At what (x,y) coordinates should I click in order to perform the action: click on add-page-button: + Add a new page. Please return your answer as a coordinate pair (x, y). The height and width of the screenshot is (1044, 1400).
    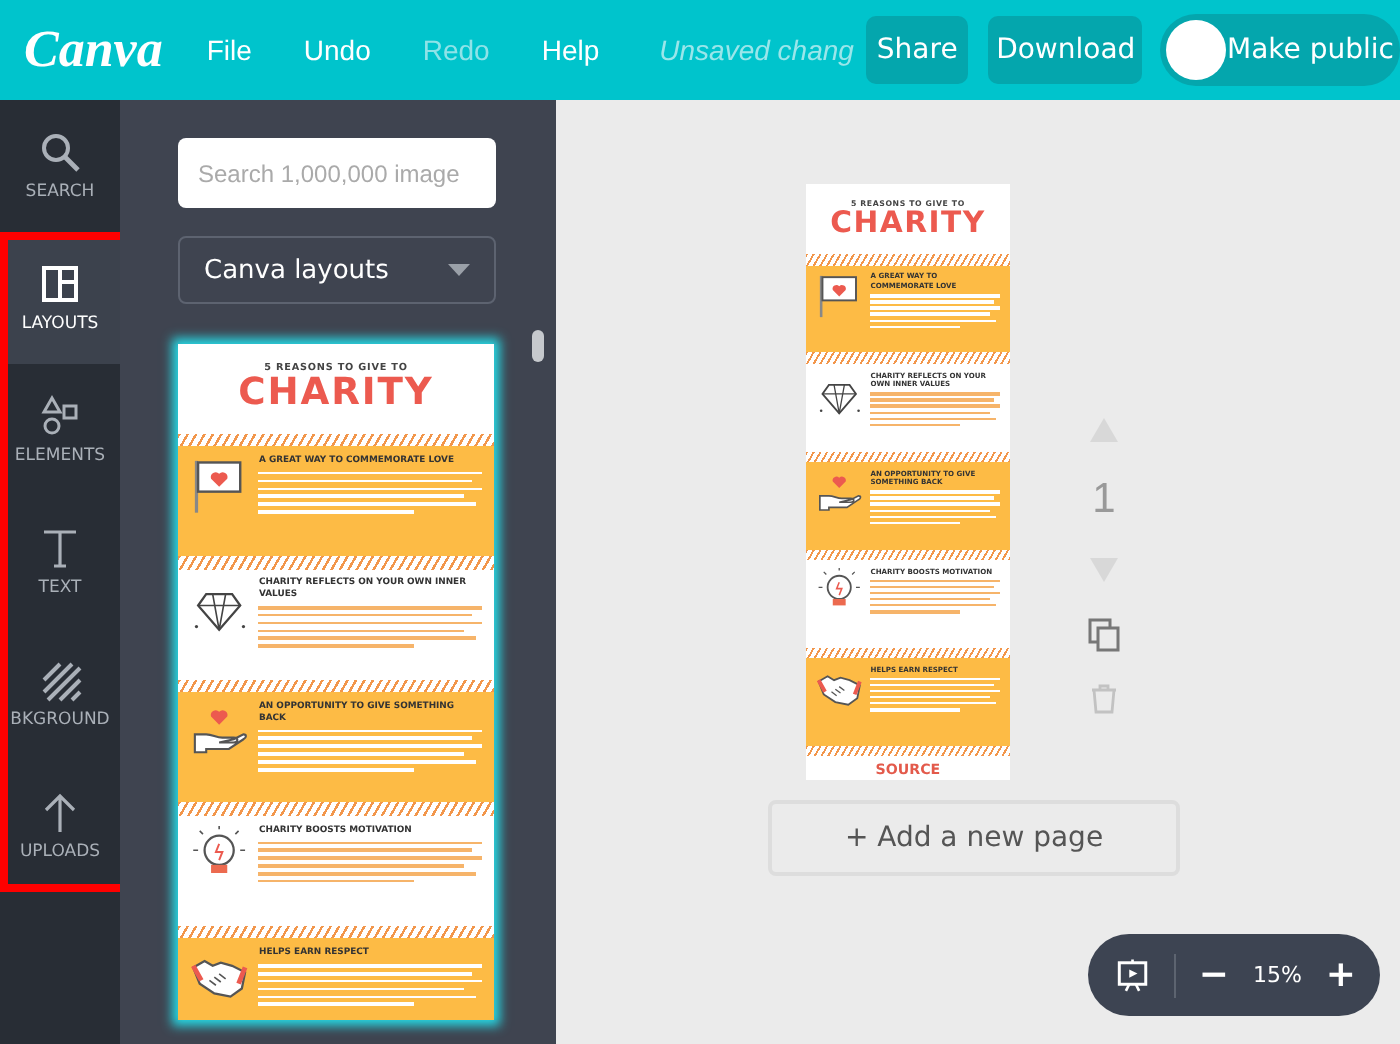
    Looking at the image, I should click on (974, 838).